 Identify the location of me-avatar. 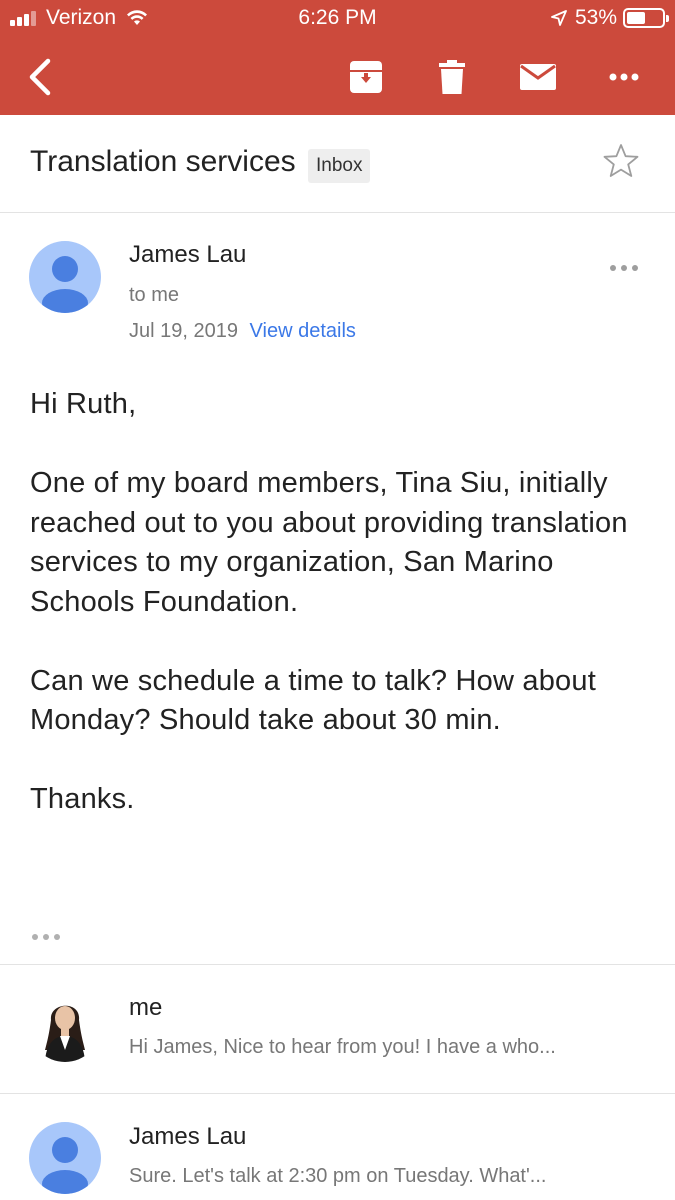
(65, 1026).